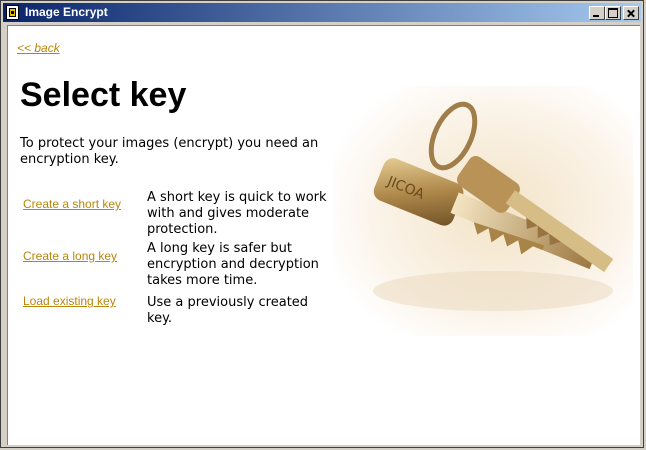  I want to click on page-title: Select key, so click(103, 95).